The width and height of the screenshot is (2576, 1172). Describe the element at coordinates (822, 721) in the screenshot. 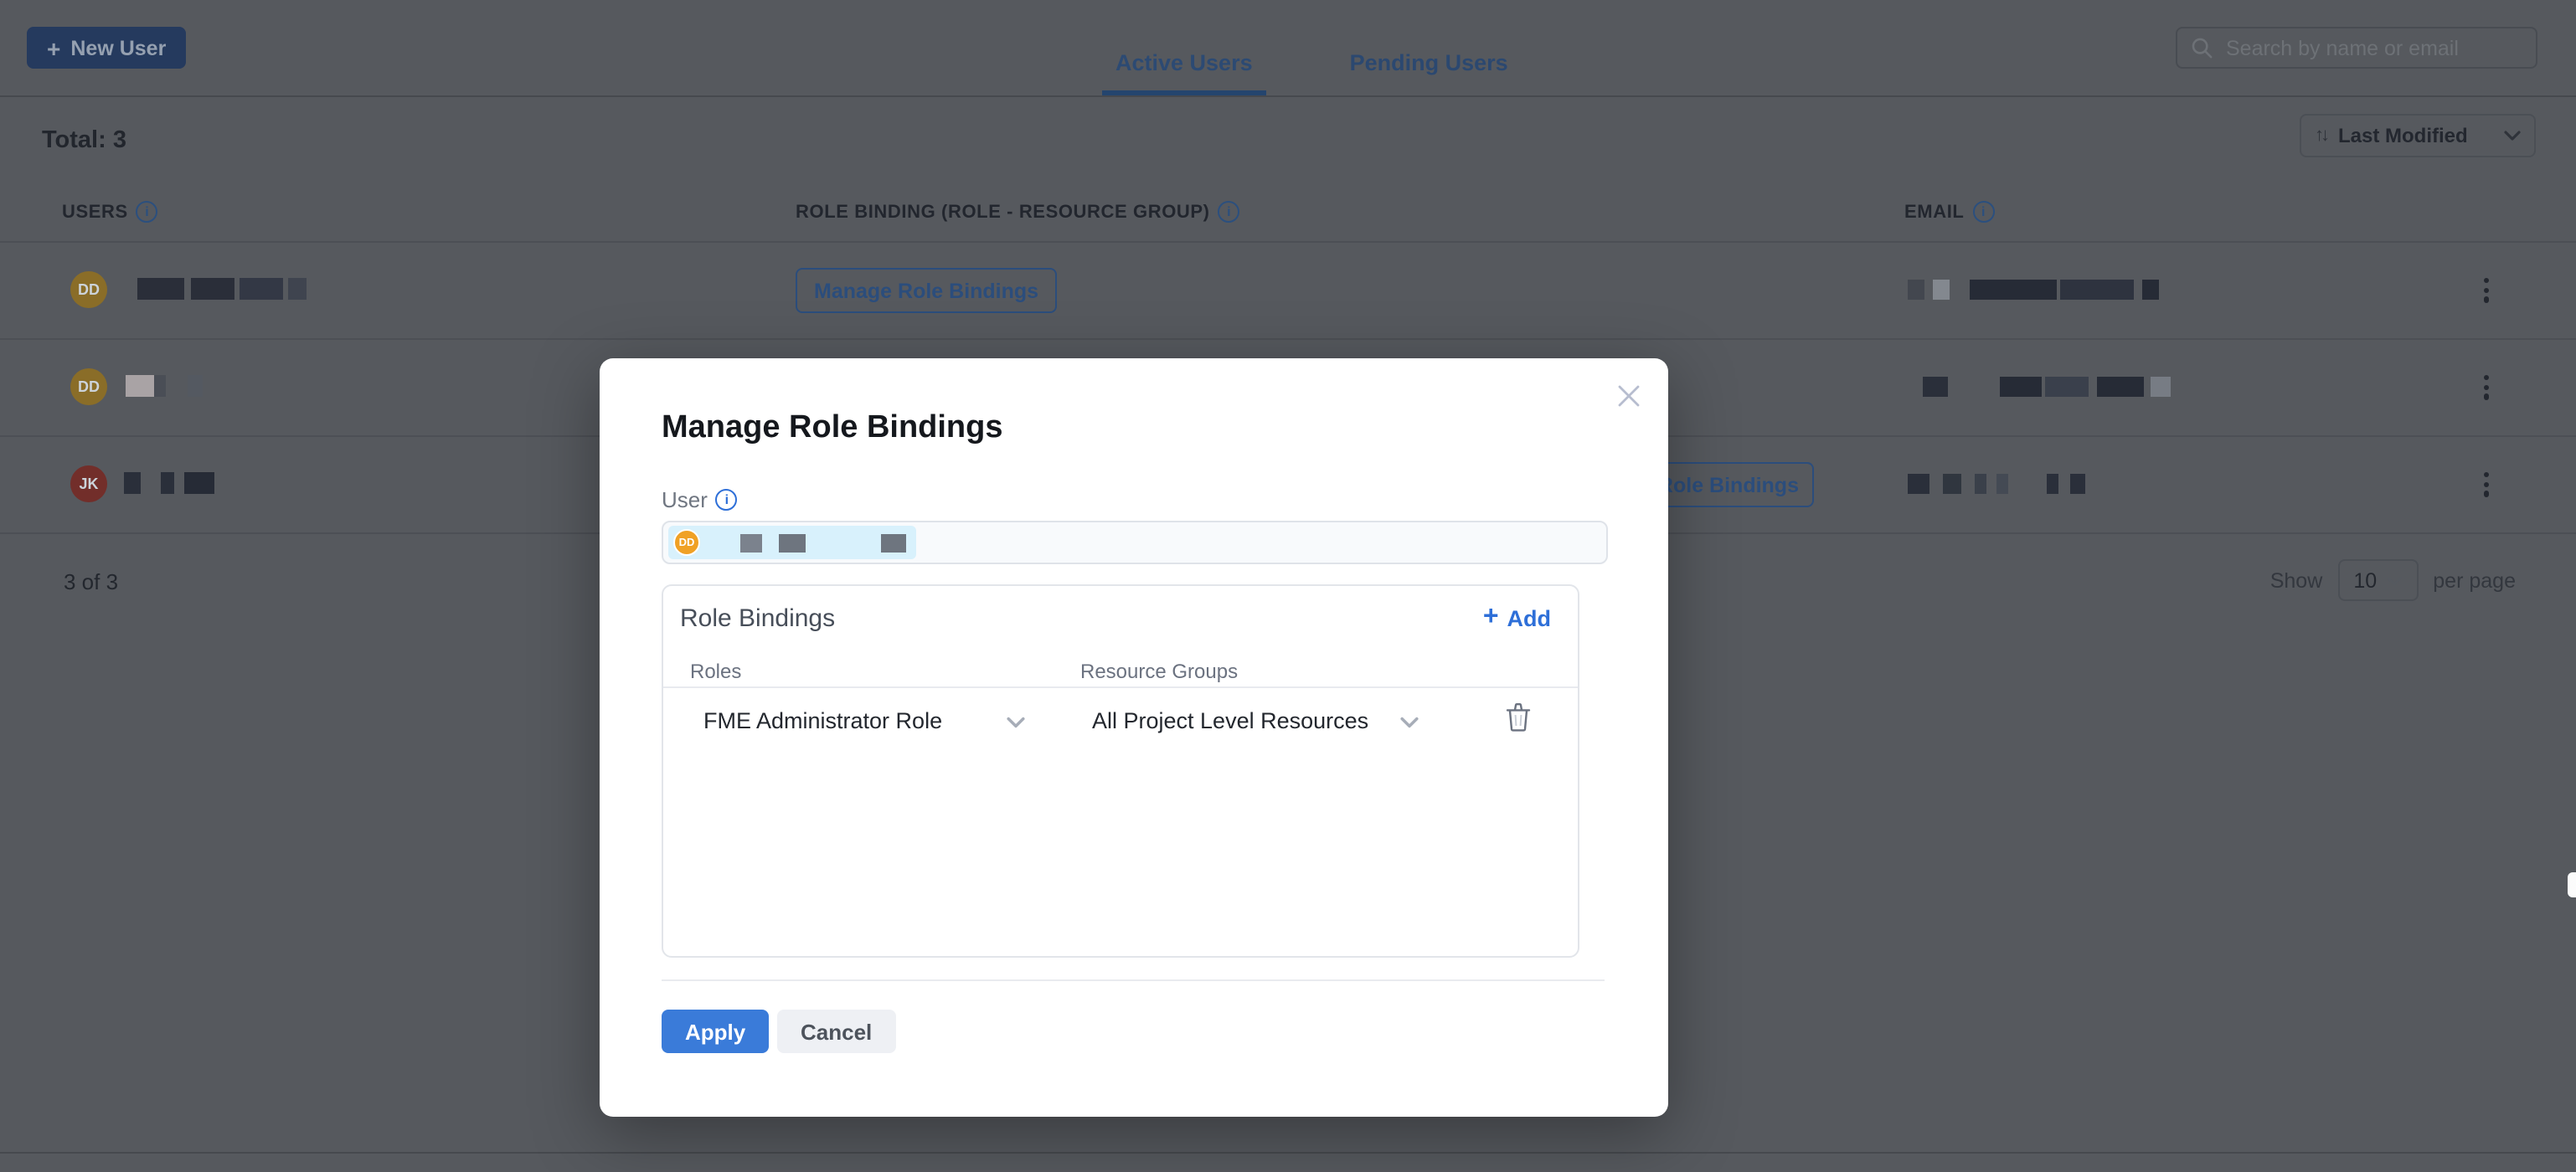

I see `role-select: FME Administrator Role` at that location.